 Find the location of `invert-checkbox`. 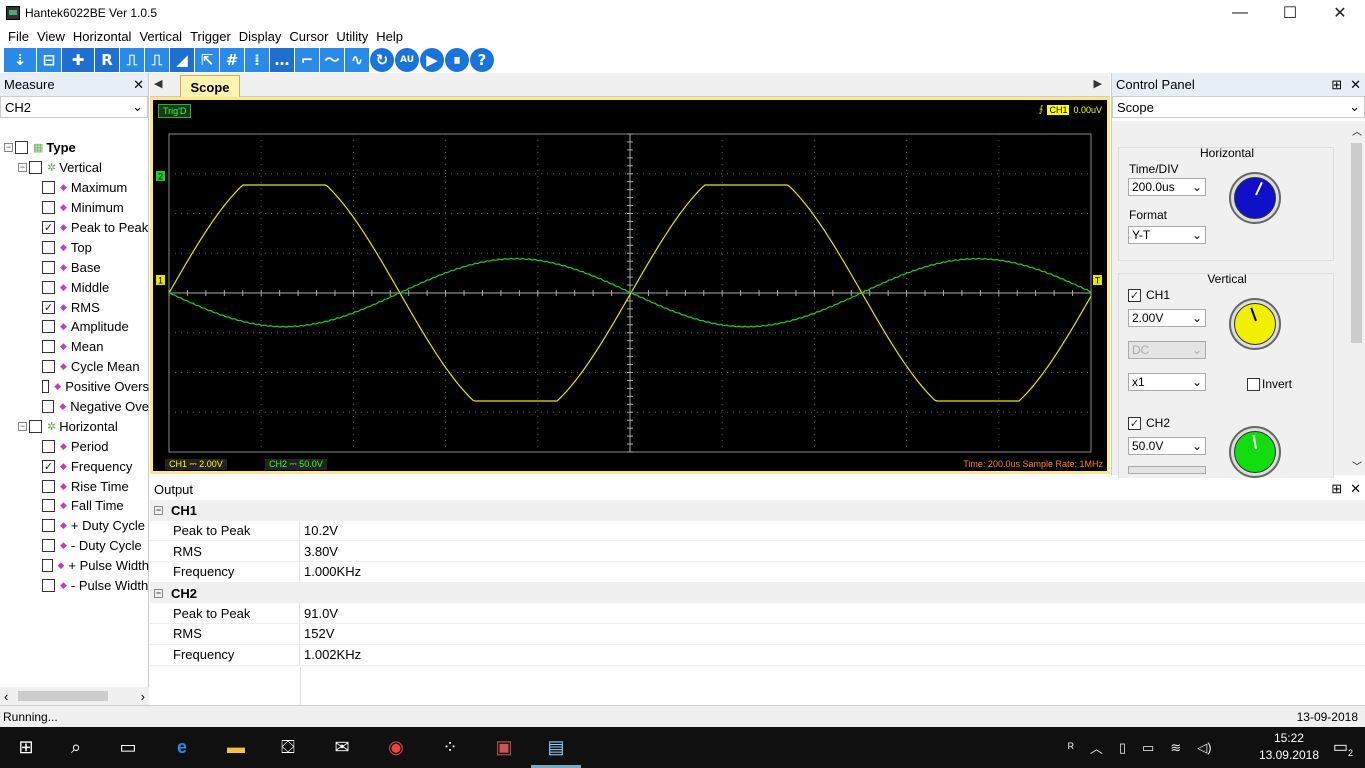

invert-checkbox is located at coordinates (1253, 384).